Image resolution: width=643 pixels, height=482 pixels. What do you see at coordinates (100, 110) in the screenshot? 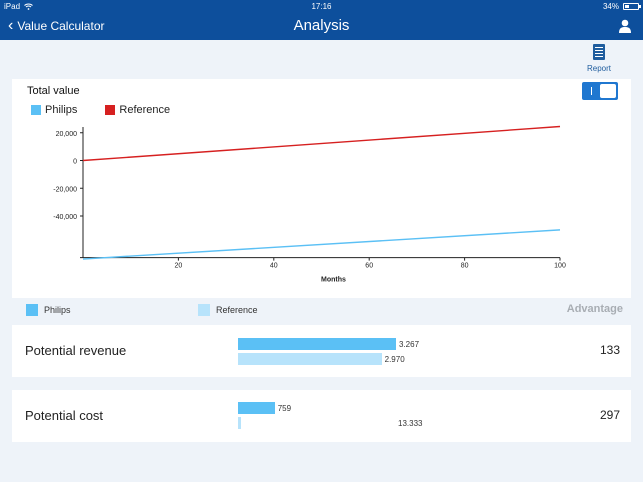
I see `chart-legend: Philips Reference` at bounding box center [100, 110].